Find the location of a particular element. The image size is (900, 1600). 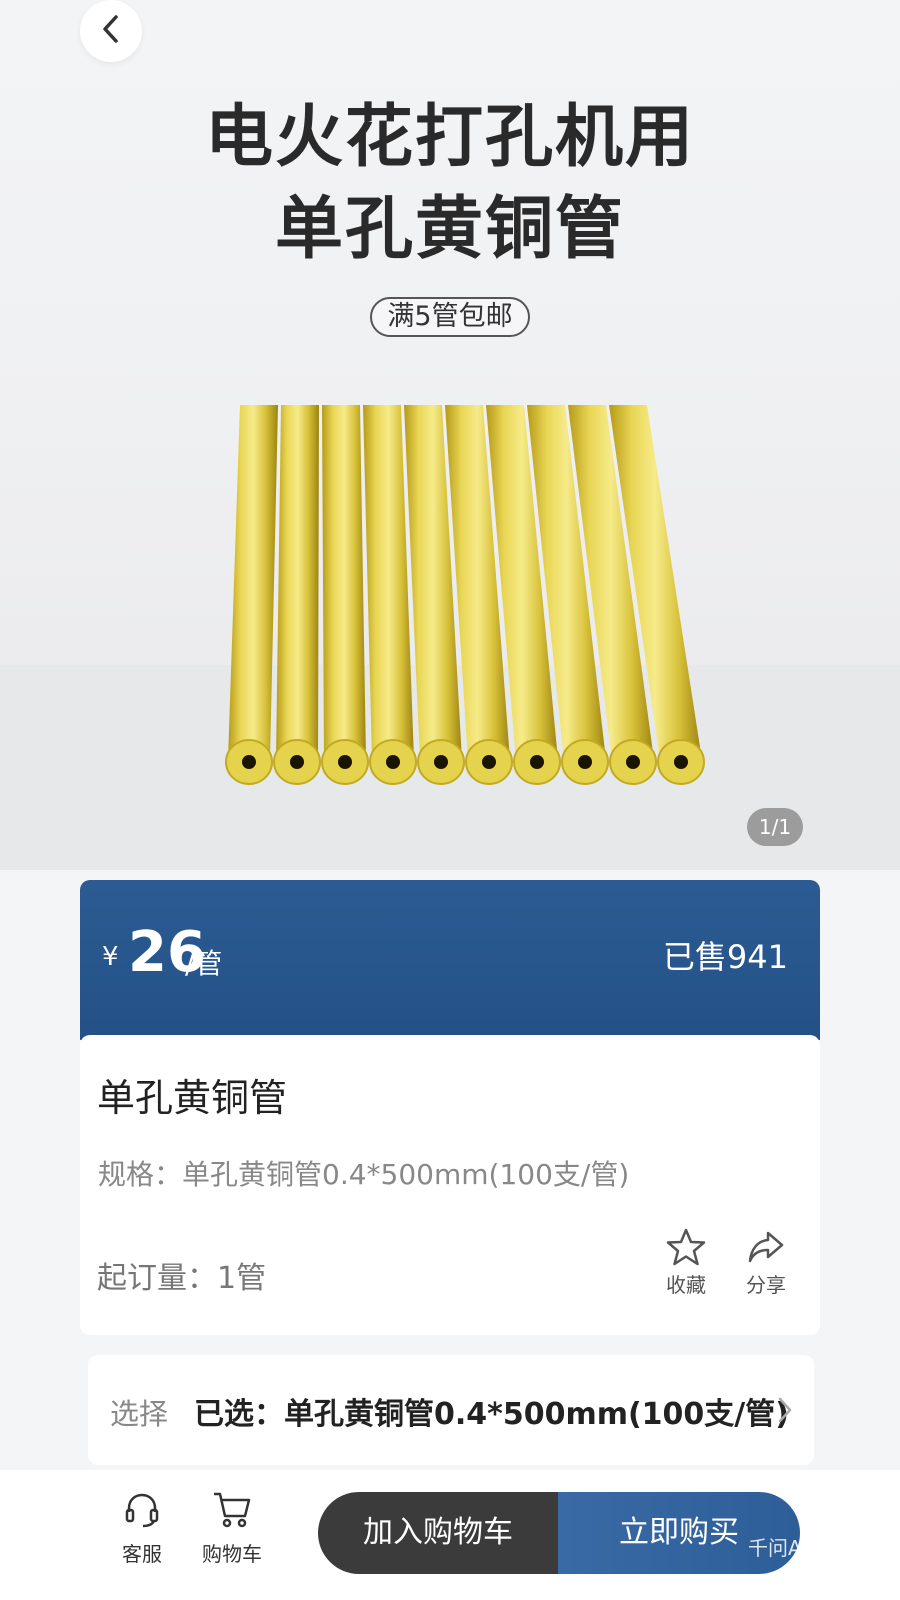

hero-headline: 电火花打孔机用 单孔黄铜管 is located at coordinates (450, 184).